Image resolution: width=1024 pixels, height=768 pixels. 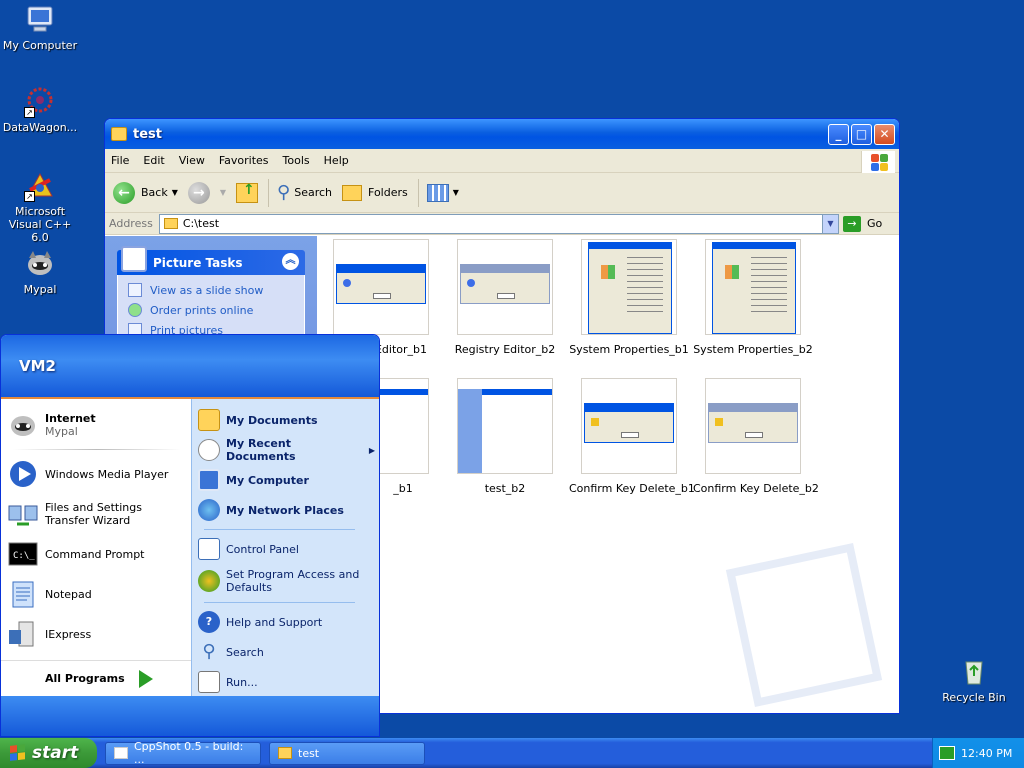 What do you see at coordinates (198, 262) in the screenshot?
I see `picture-tasks-title: Picture Tasks` at bounding box center [198, 262].